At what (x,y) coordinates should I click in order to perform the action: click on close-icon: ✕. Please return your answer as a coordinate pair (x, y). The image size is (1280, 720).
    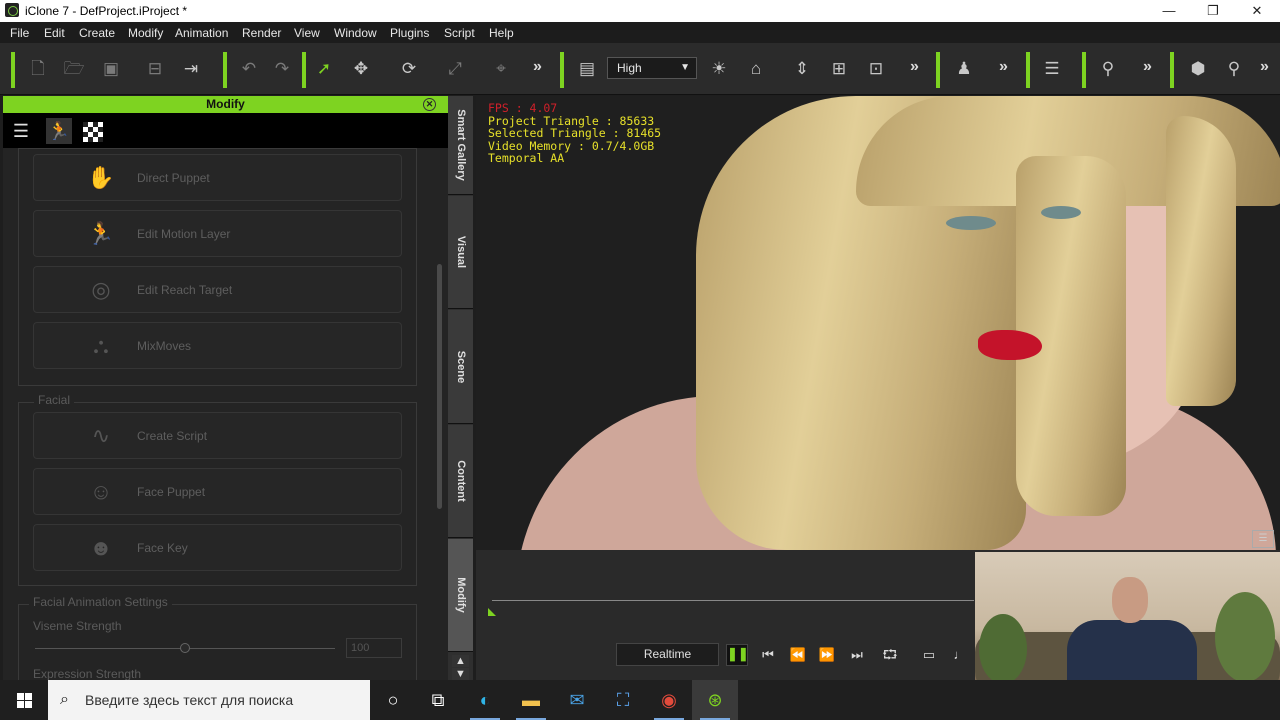
    Looking at the image, I should click on (429, 104).